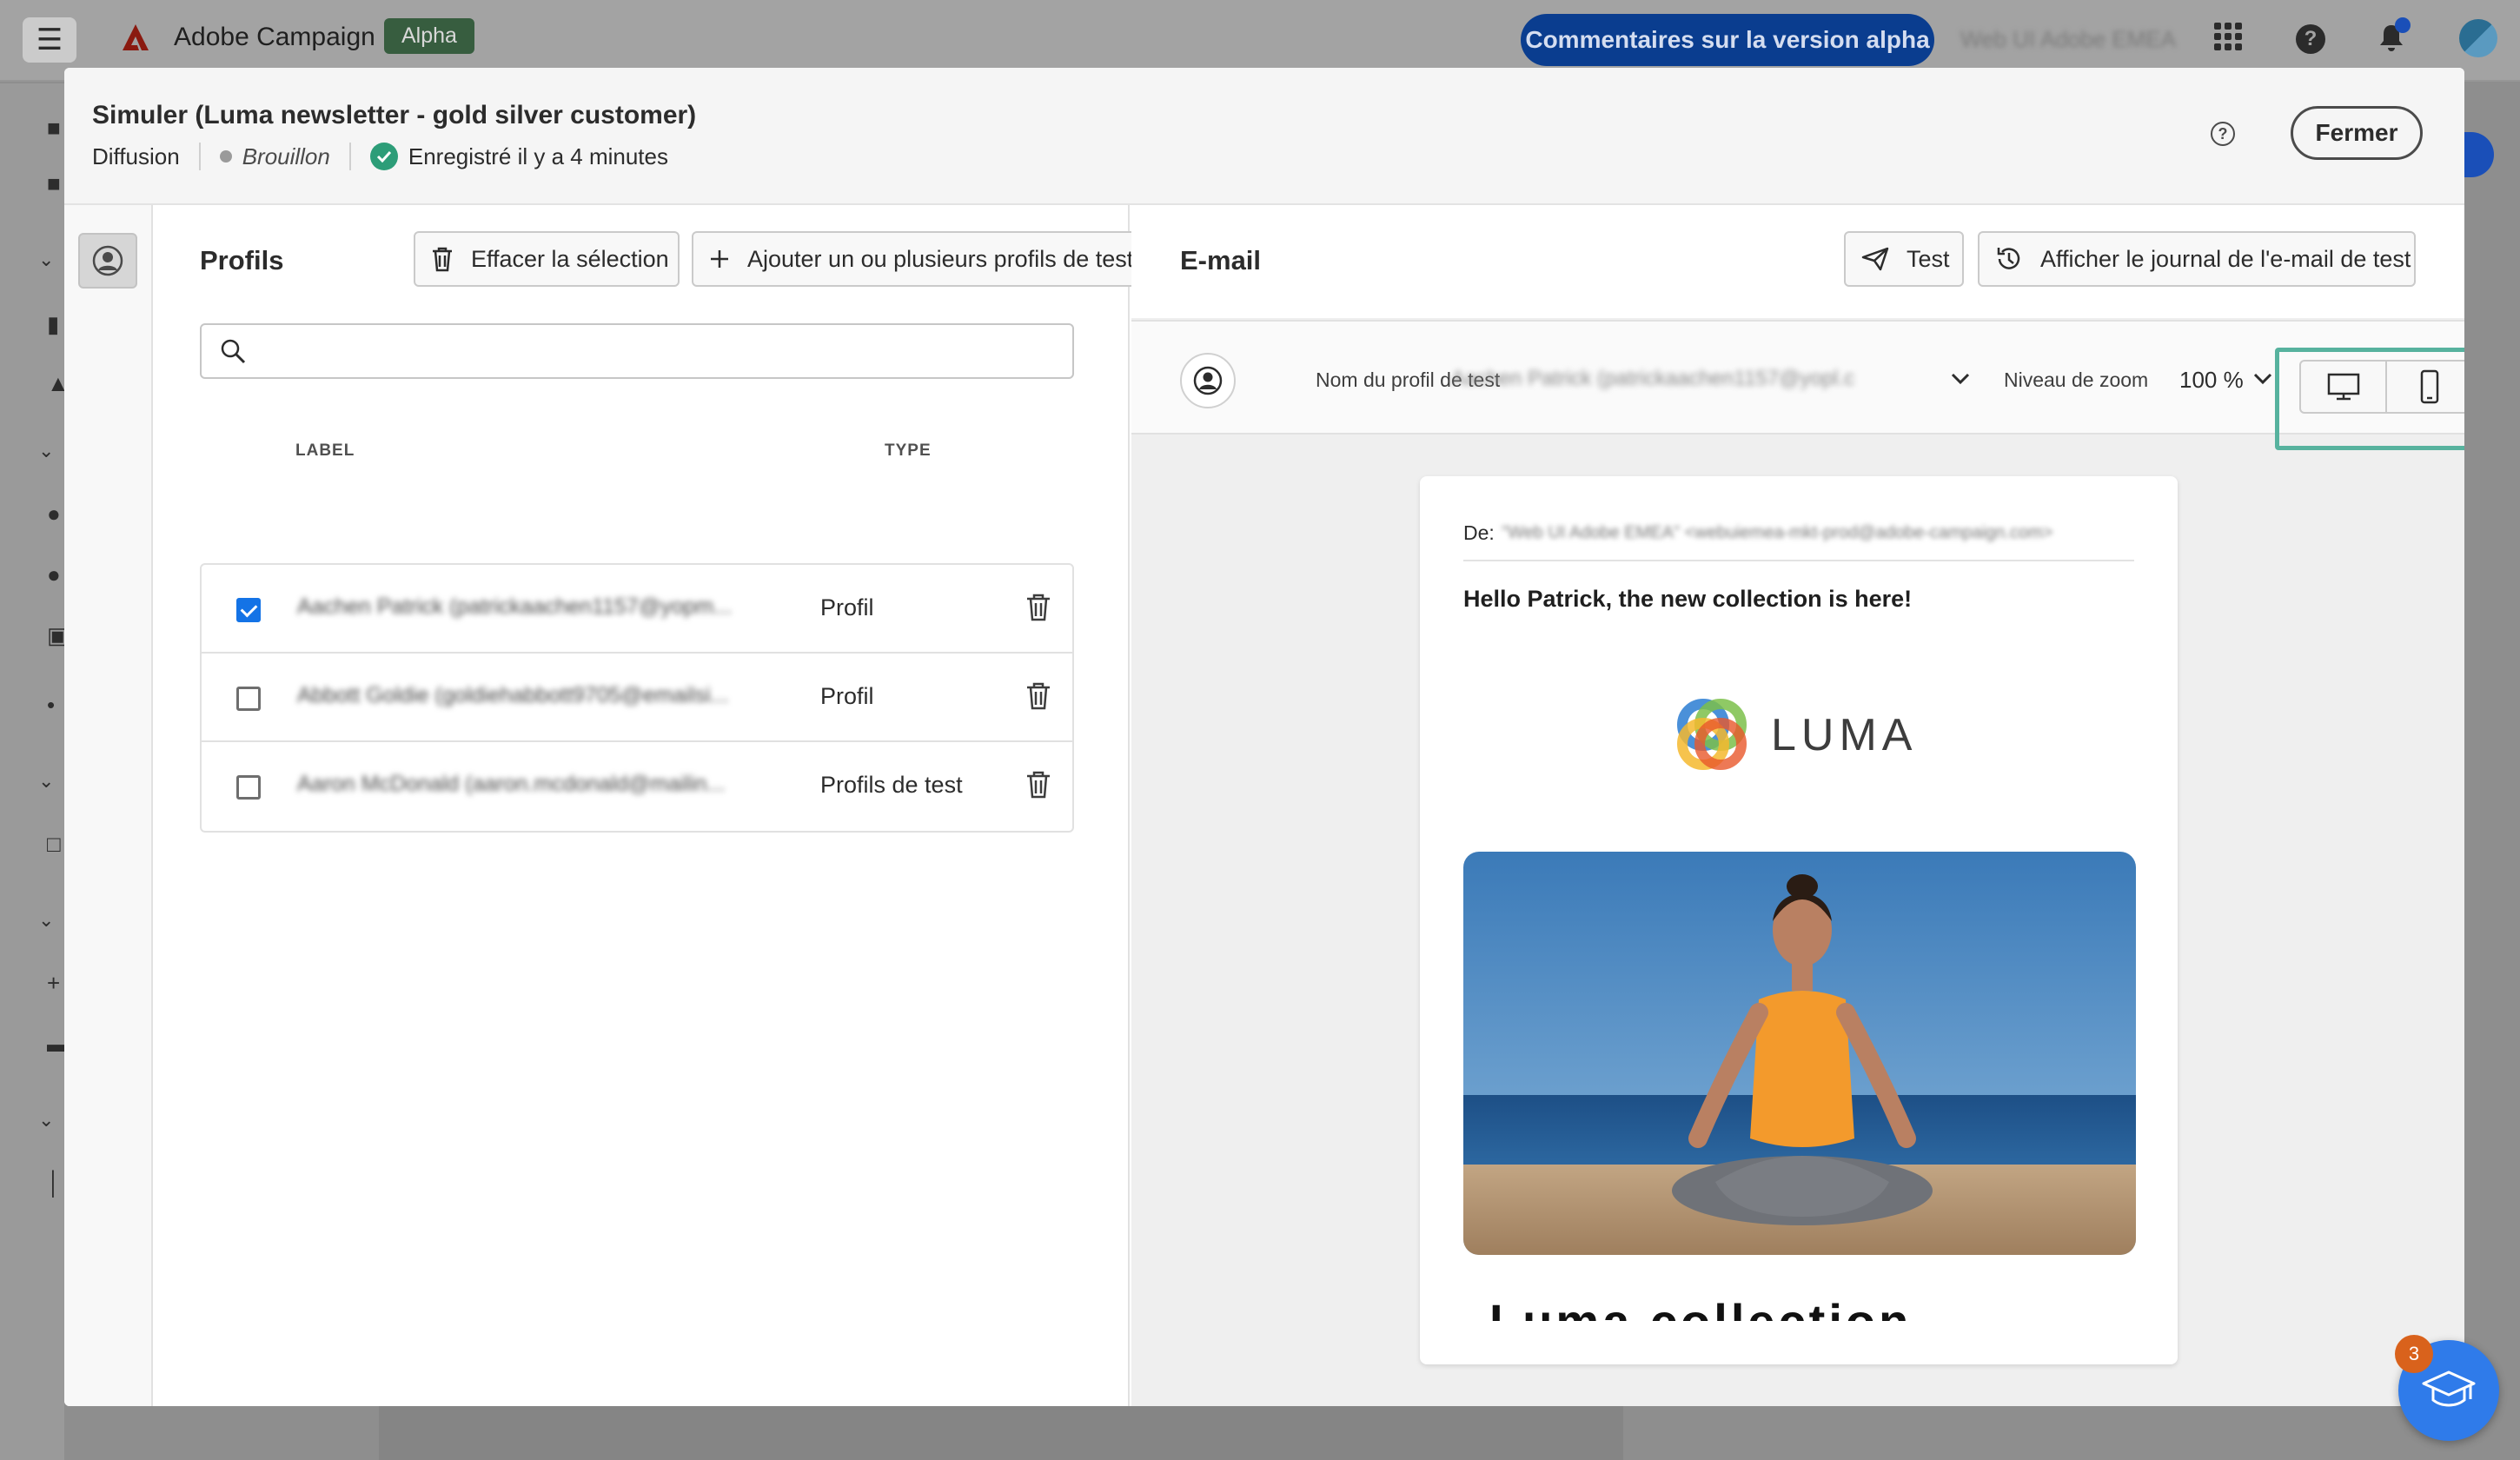  Describe the element at coordinates (891, 785) in the screenshot. I see `profile-type: Profils de test` at that location.